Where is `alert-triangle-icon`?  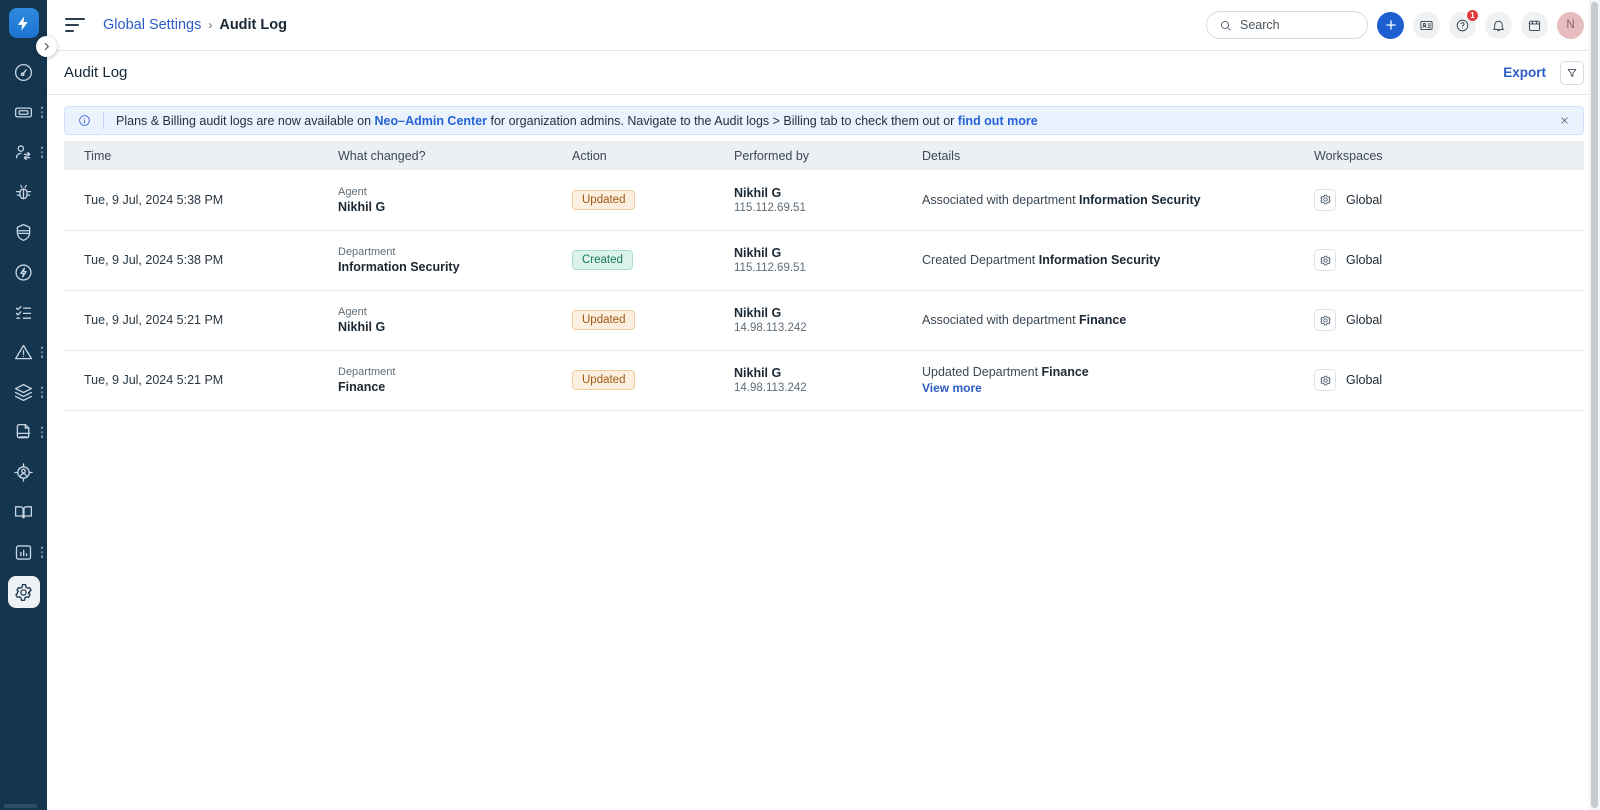 alert-triangle-icon is located at coordinates (23, 351).